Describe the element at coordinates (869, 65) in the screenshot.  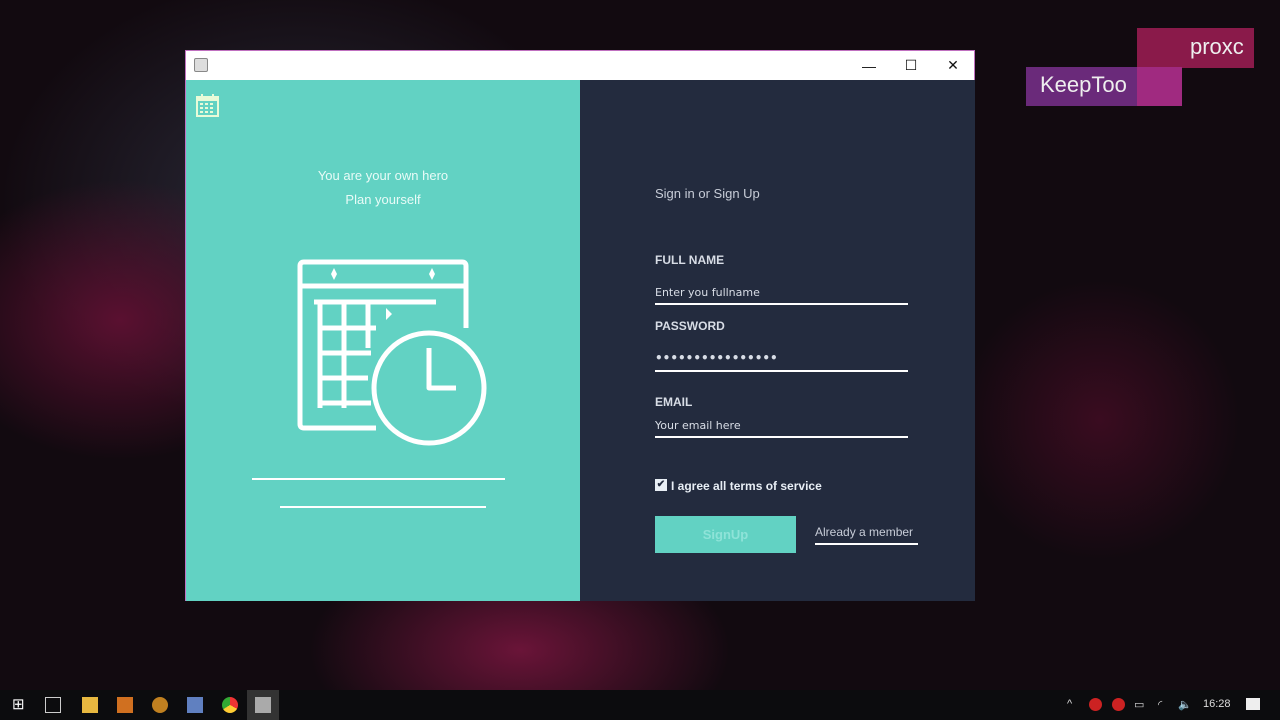
I see `minimize-button: —` at that location.